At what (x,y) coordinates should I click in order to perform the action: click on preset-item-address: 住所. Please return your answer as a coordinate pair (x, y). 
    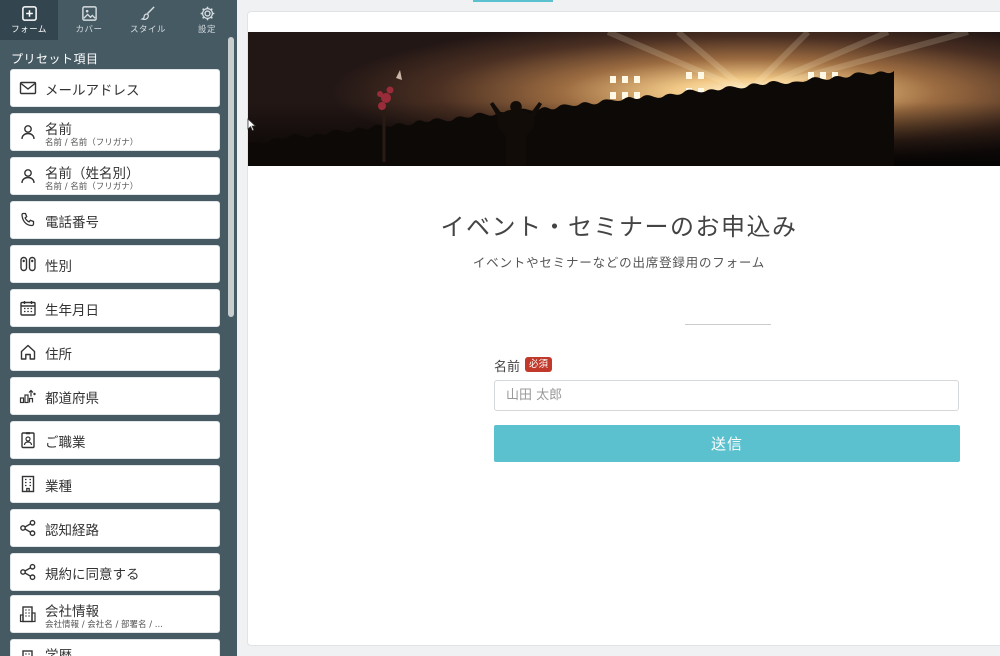
    Looking at the image, I should click on (115, 352).